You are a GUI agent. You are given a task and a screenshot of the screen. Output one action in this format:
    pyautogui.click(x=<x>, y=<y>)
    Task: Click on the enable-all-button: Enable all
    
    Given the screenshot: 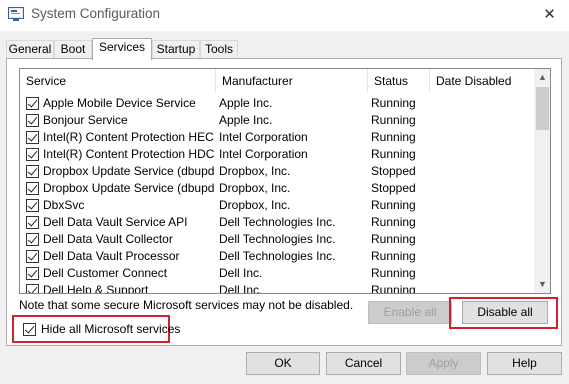 What is the action you would take?
    pyautogui.click(x=410, y=312)
    